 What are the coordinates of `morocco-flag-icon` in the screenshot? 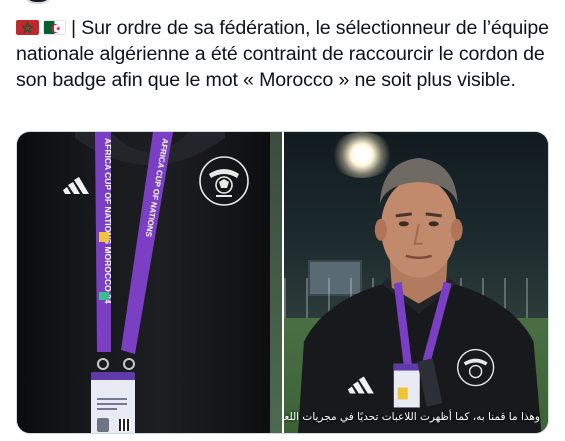 It's located at (27, 27).